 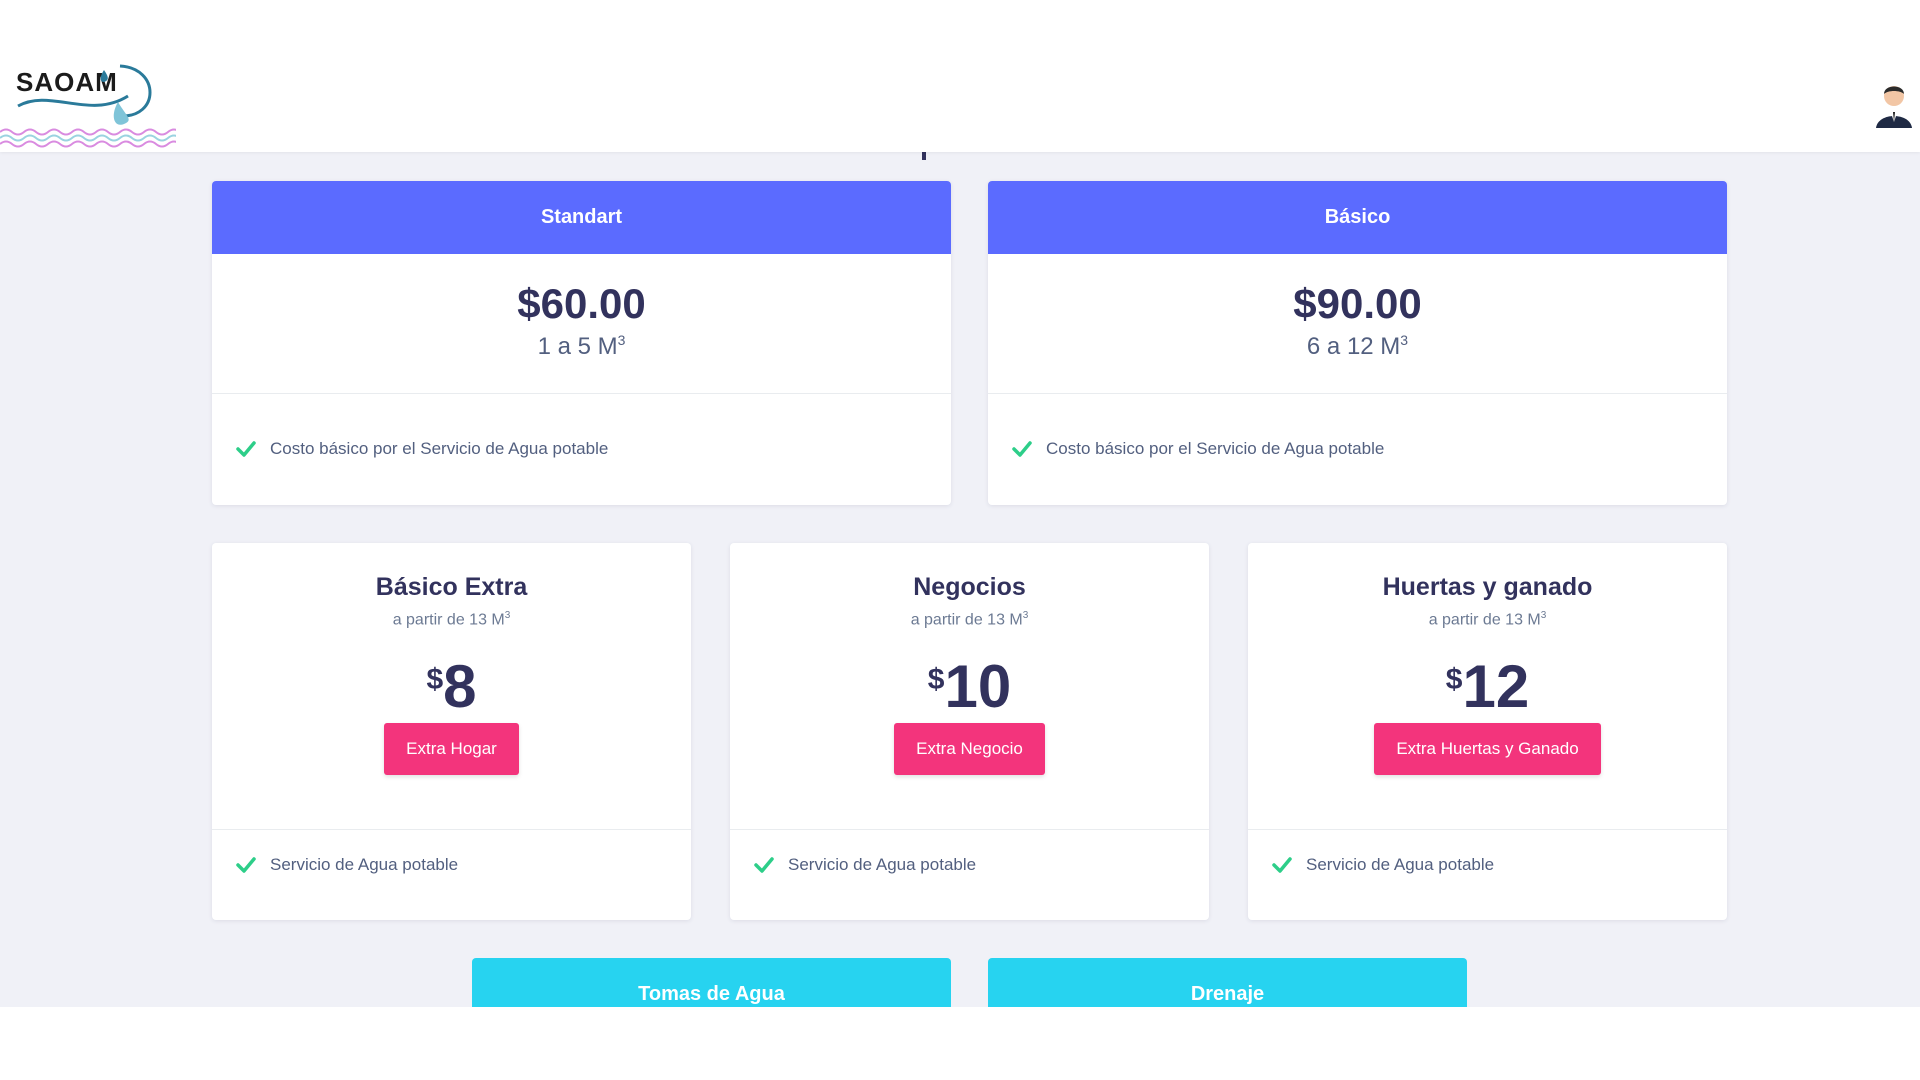 I want to click on tier-price: $8, so click(x=451, y=687).